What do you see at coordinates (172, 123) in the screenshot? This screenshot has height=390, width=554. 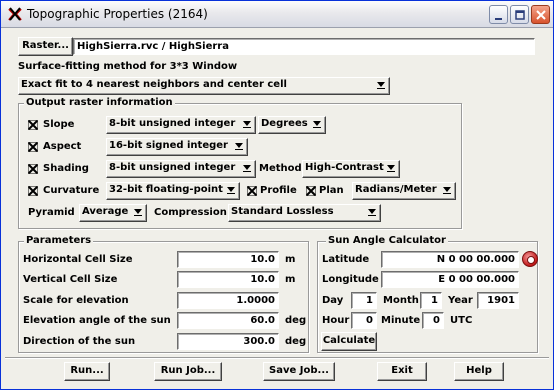 I see `slope-type-value: 8-bit unsigned integer` at bounding box center [172, 123].